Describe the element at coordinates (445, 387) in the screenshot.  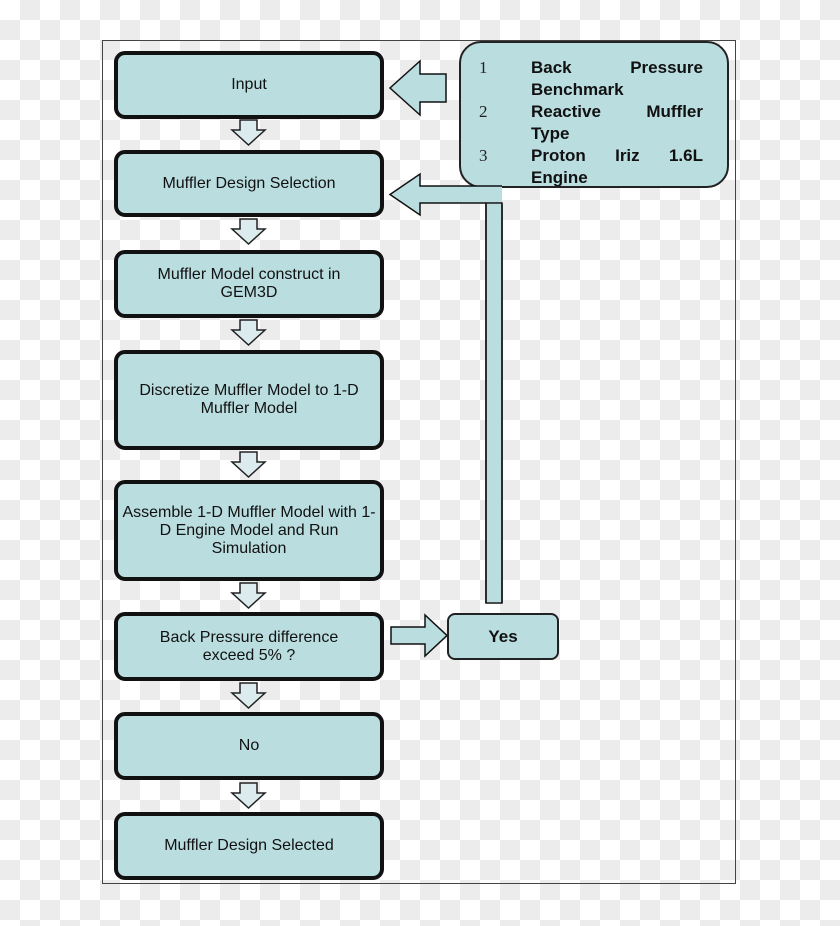
I see `return-loop-arrow` at that location.